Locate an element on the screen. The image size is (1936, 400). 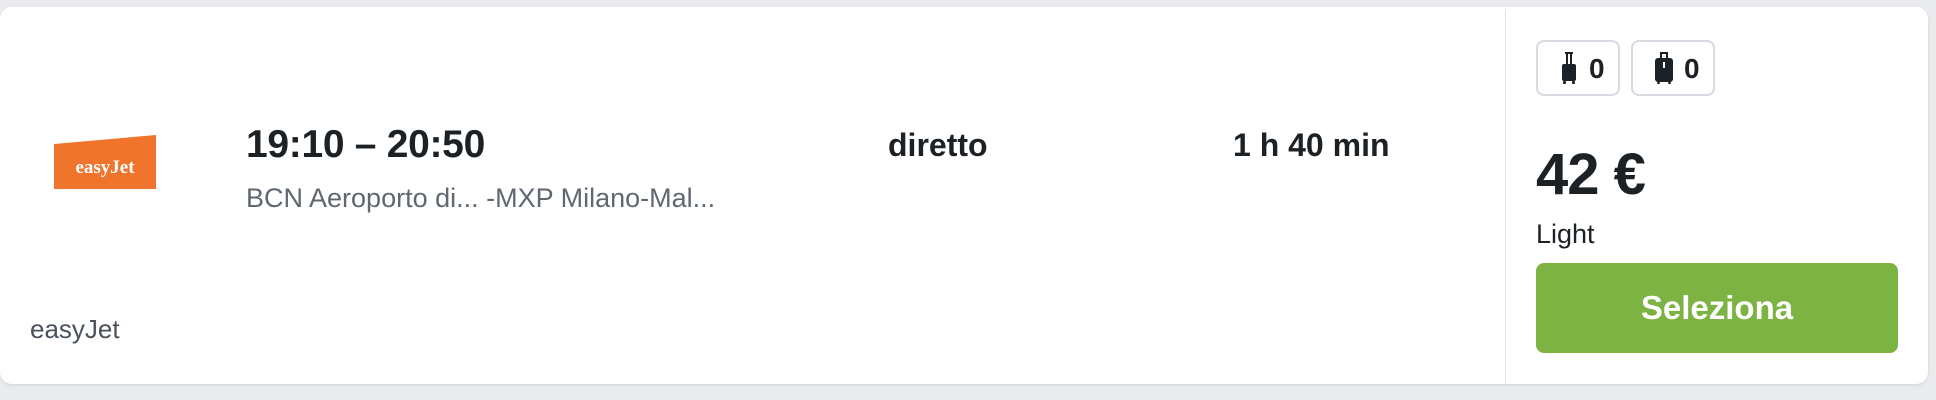
cabin-bag-icon is located at coordinates (1569, 68).